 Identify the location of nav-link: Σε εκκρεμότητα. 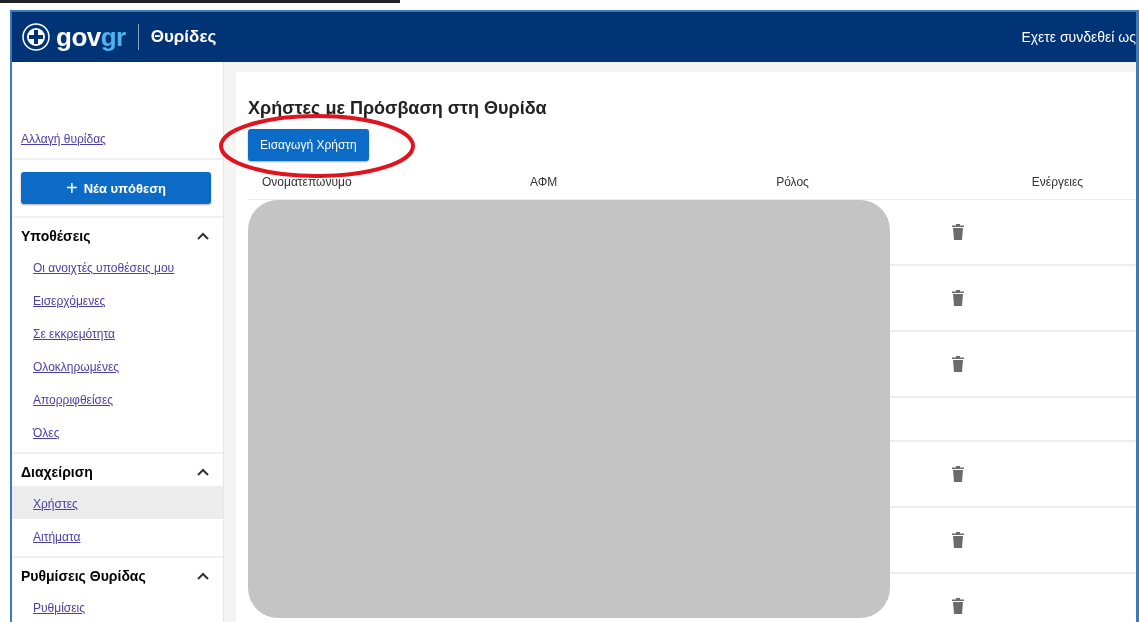
(74, 334).